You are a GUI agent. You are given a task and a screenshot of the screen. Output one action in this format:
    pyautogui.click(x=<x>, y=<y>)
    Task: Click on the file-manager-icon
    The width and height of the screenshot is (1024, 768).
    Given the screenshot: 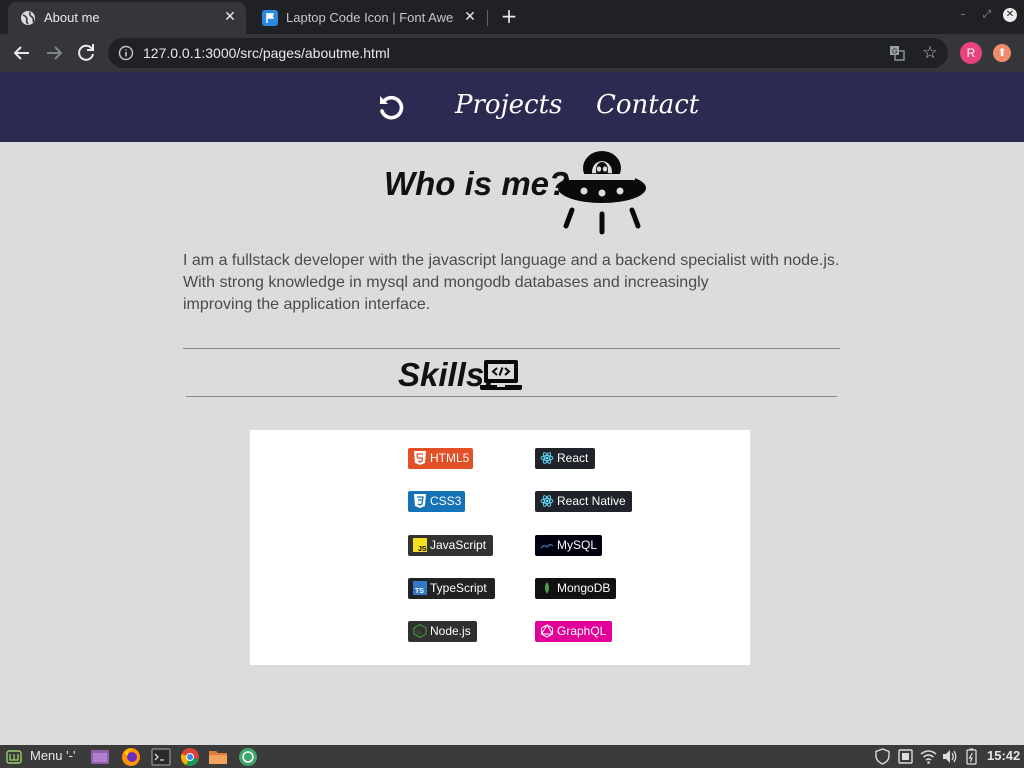 What is the action you would take?
    pyautogui.click(x=218, y=757)
    